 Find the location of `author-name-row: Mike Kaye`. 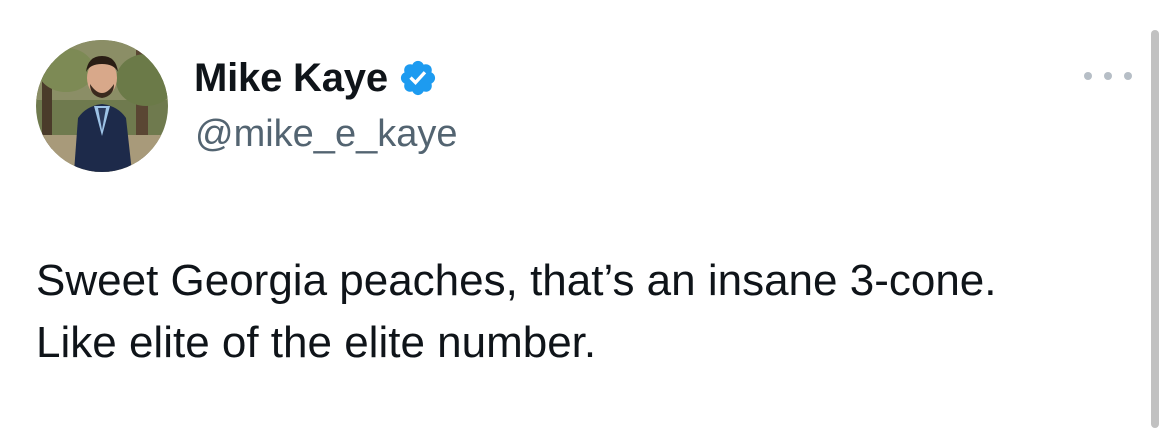

author-name-row: Mike Kaye is located at coordinates (316, 78).